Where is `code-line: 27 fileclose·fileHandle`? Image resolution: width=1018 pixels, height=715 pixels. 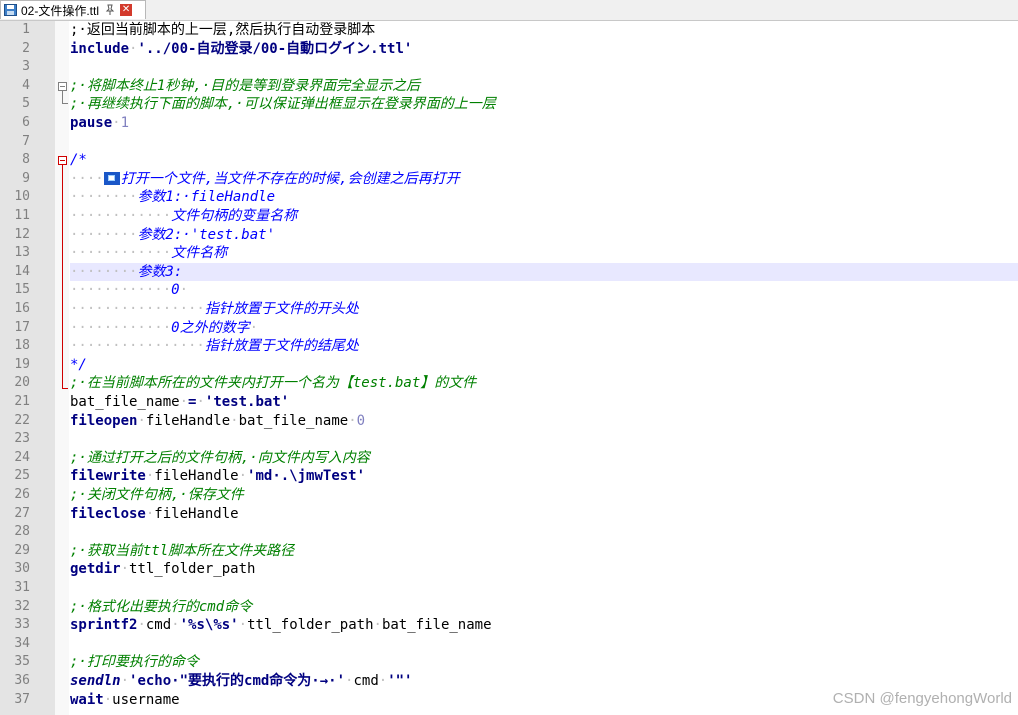 code-line: 27 fileclose·fileHandle is located at coordinates (509, 514).